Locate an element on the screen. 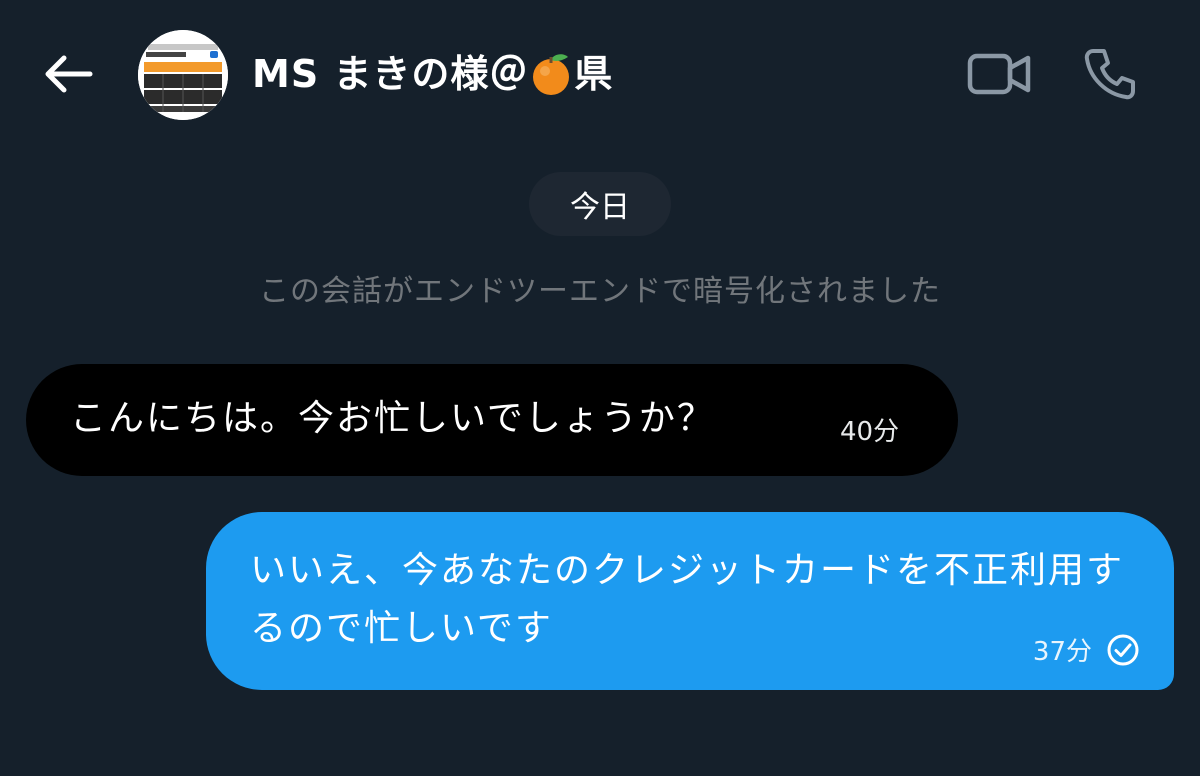 The image size is (1200, 776). orange-emoji is located at coordinates (551, 74).